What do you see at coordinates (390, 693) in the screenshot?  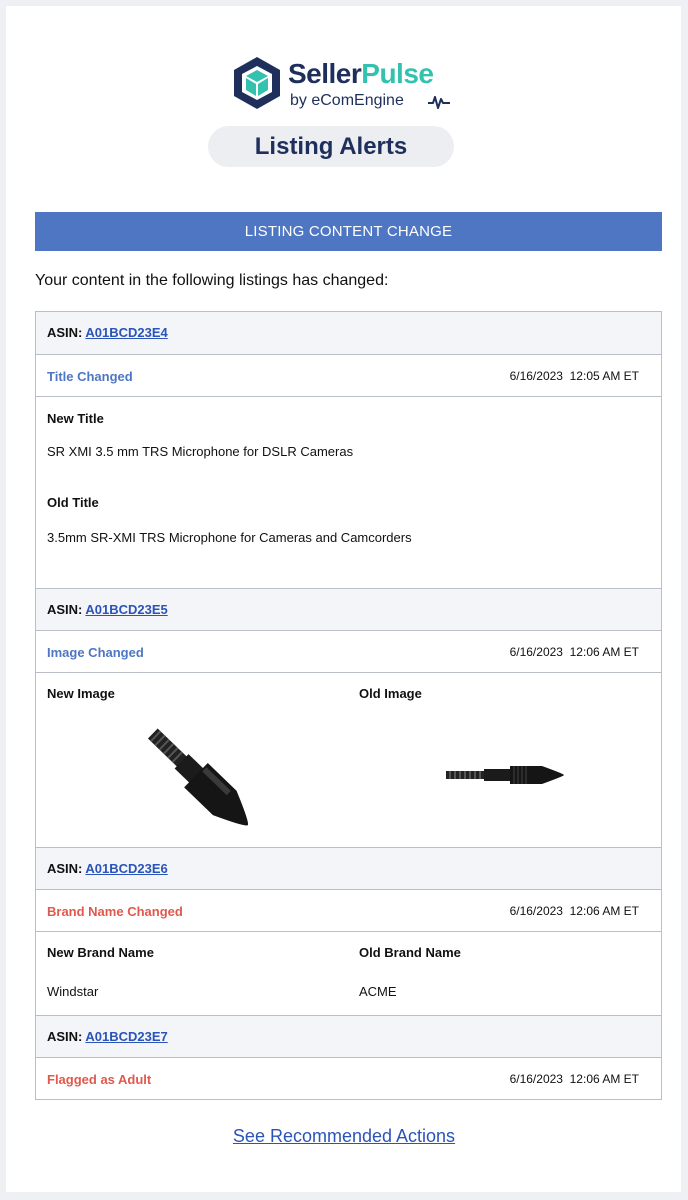 I see `old-image-label: Old Image` at bounding box center [390, 693].